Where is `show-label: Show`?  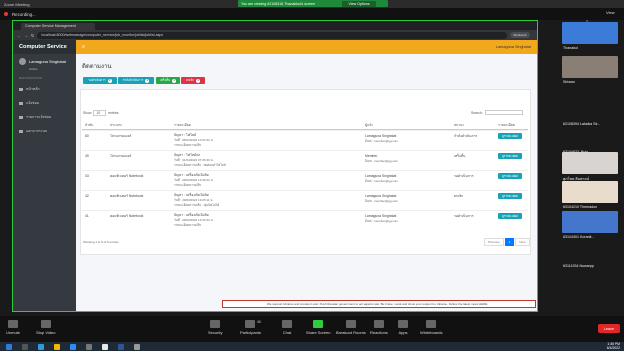
show-label: Show is located at coordinates (87, 113).